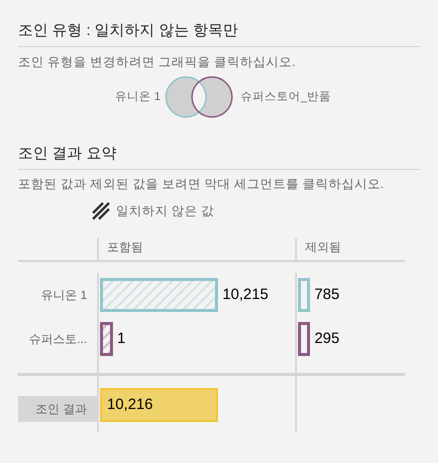  I want to click on hatched-bar, so click(107, 339).